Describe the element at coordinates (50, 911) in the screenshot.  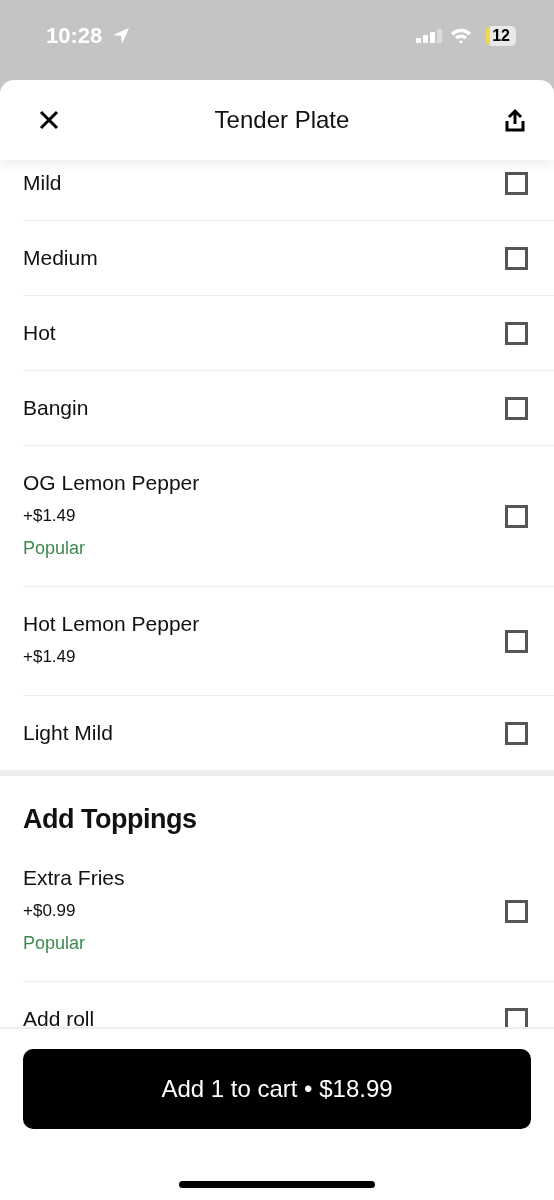
I see `option-price: +$0.99` at that location.